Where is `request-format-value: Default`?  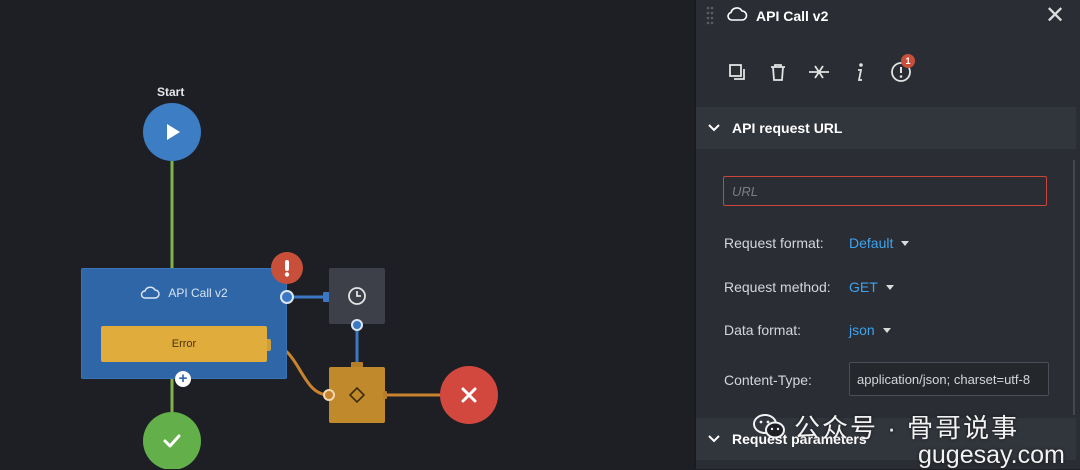 request-format-value: Default is located at coordinates (871, 243).